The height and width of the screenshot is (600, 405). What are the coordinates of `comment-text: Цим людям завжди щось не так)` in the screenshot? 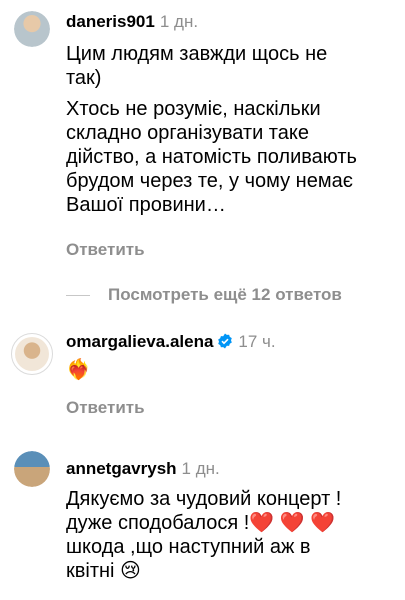 It's located at (197, 66).